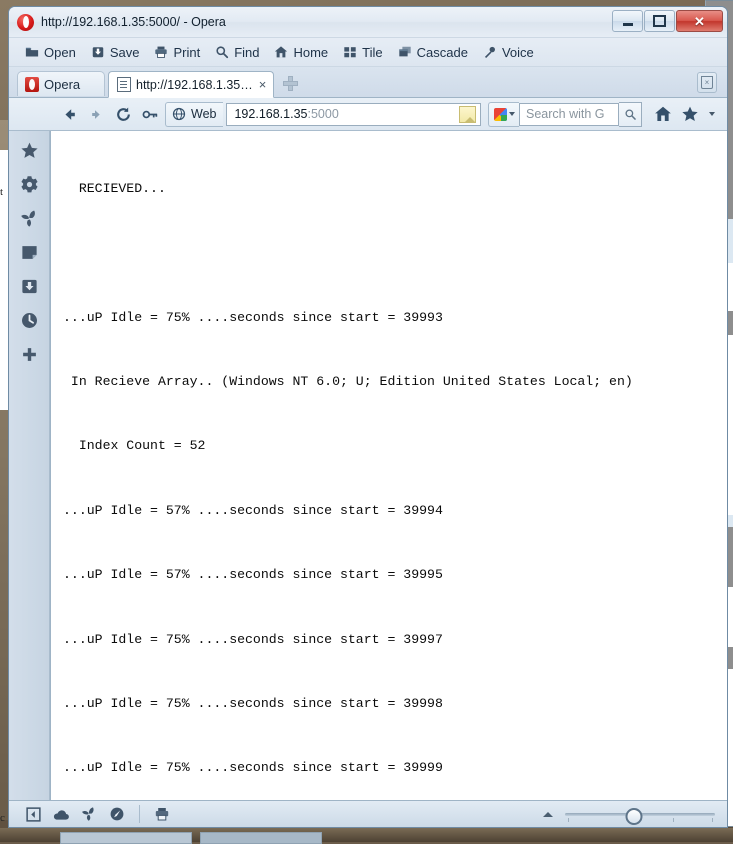 The image size is (733, 844). What do you see at coordinates (98, 52) in the screenshot?
I see `save-download-icon` at bounding box center [98, 52].